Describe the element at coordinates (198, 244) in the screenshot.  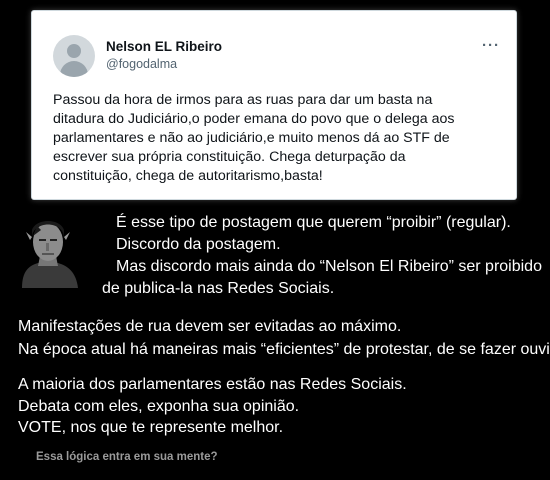
I see `commentary-line-2: Discordo da postagem.` at that location.